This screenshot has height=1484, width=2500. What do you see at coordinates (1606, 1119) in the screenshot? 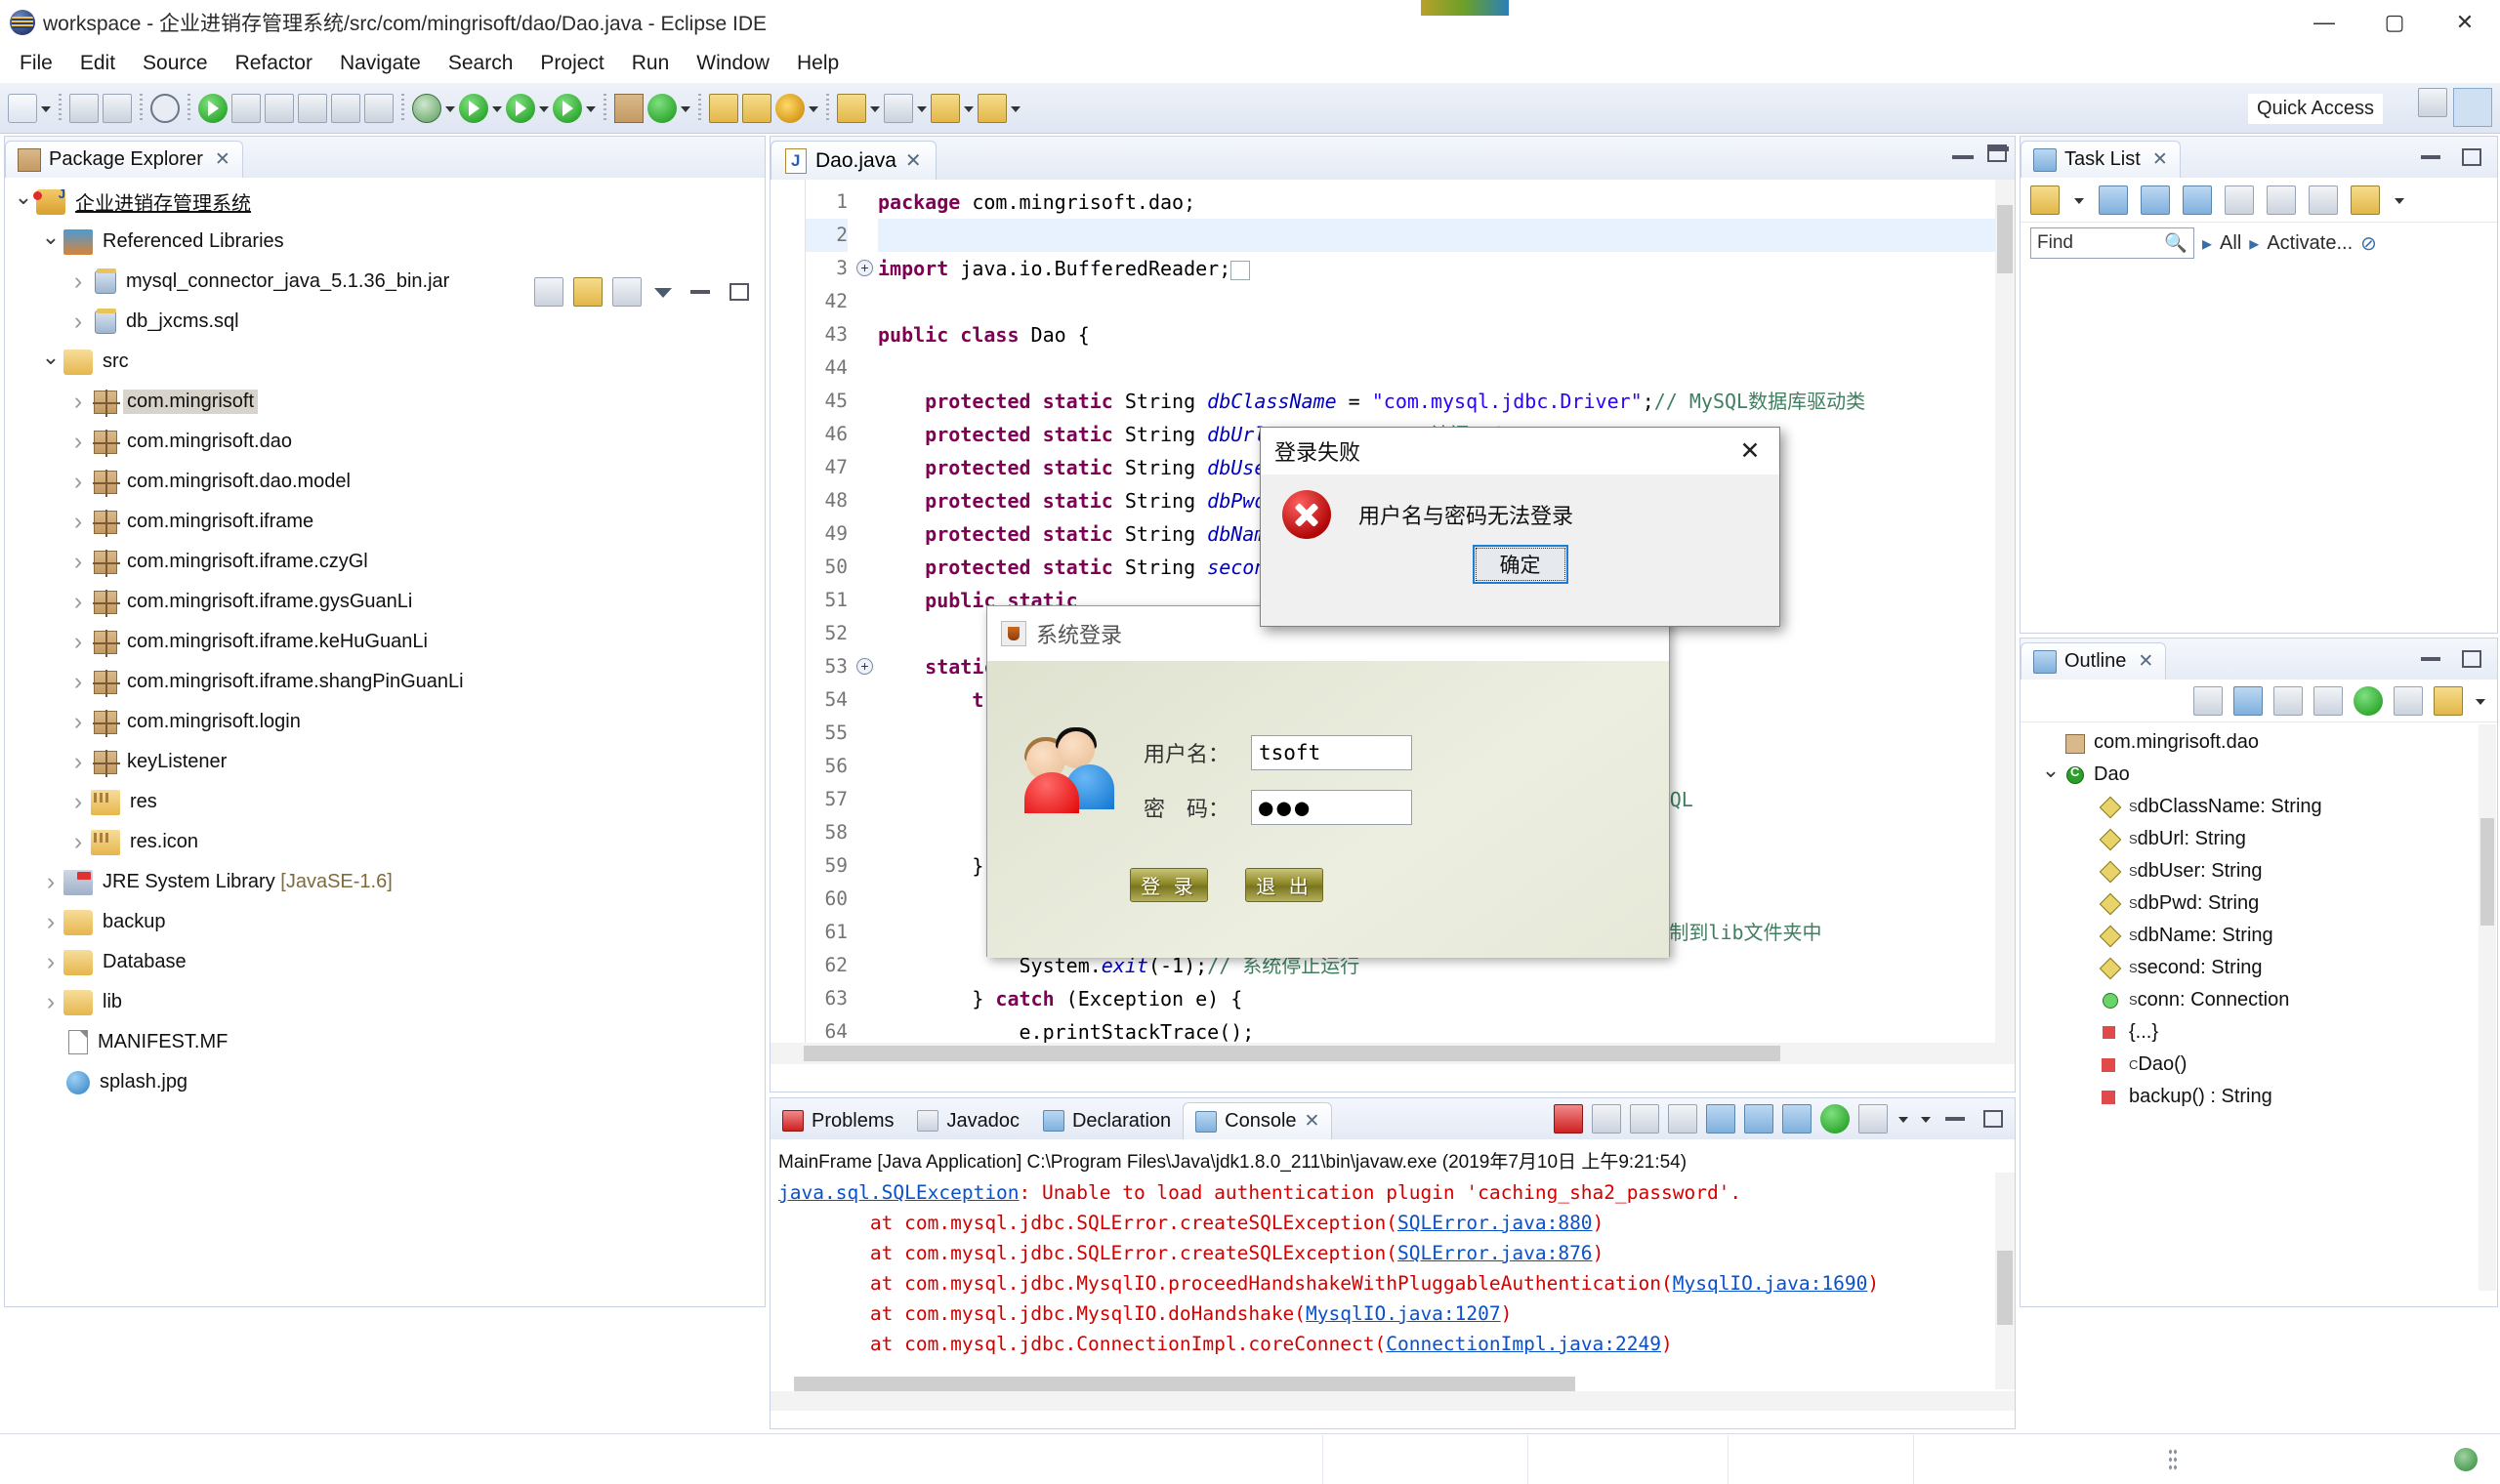
I see `remove-launch-icon` at bounding box center [1606, 1119].